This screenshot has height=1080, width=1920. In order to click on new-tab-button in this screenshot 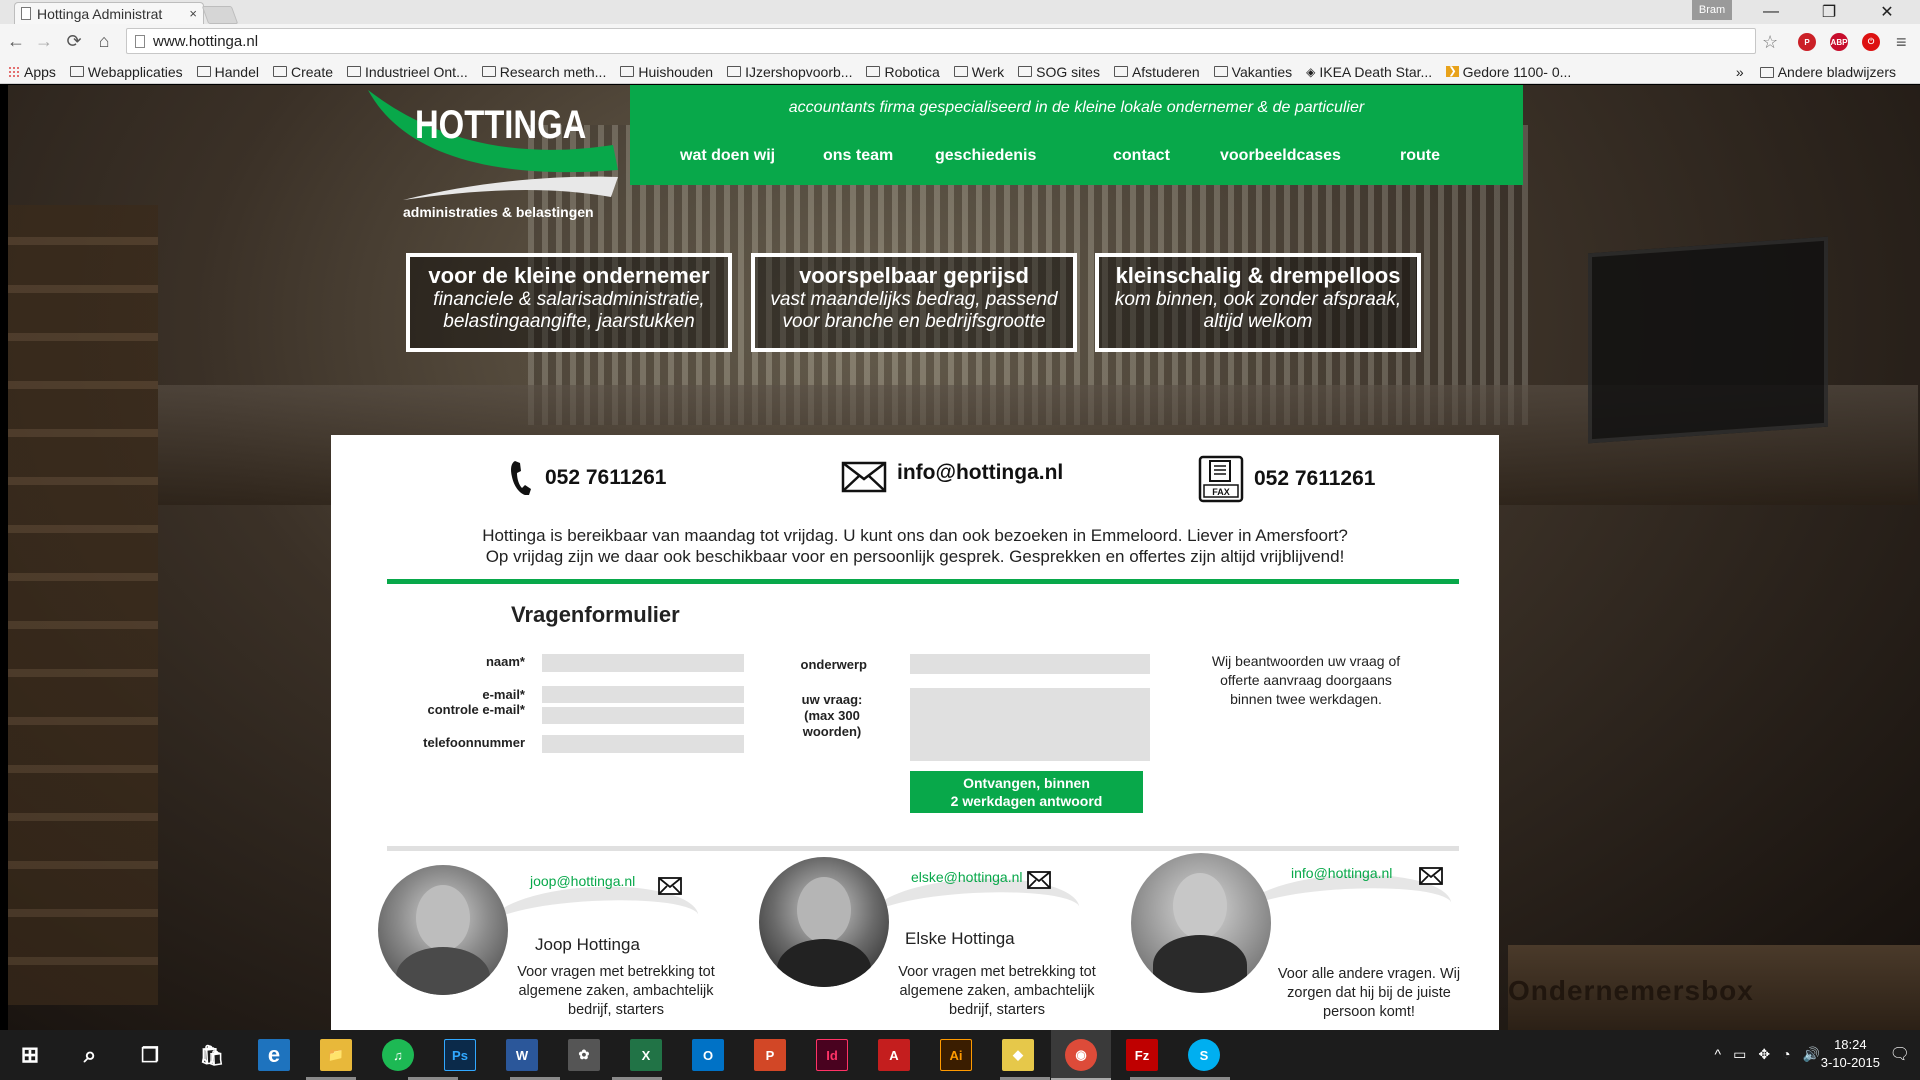, I will do `click(220, 15)`.